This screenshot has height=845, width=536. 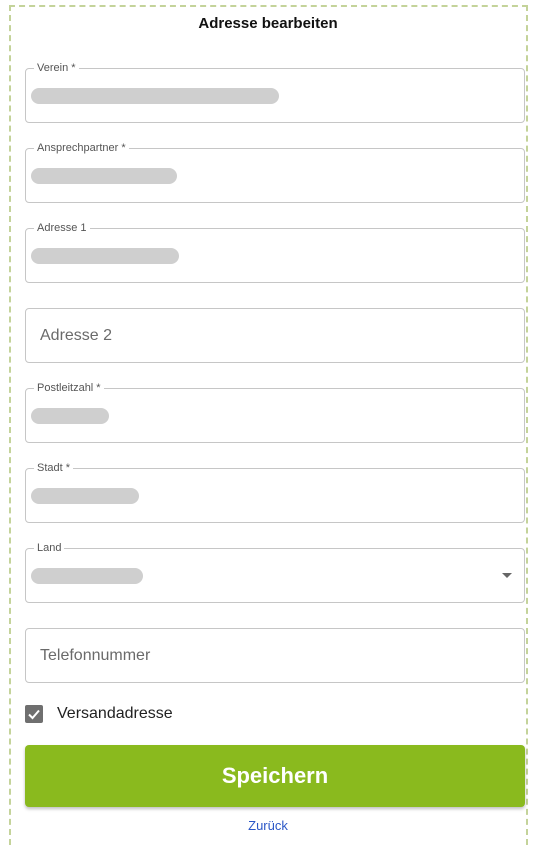 What do you see at coordinates (104, 176) in the screenshot?
I see `ansprechpartner-value-redacted` at bounding box center [104, 176].